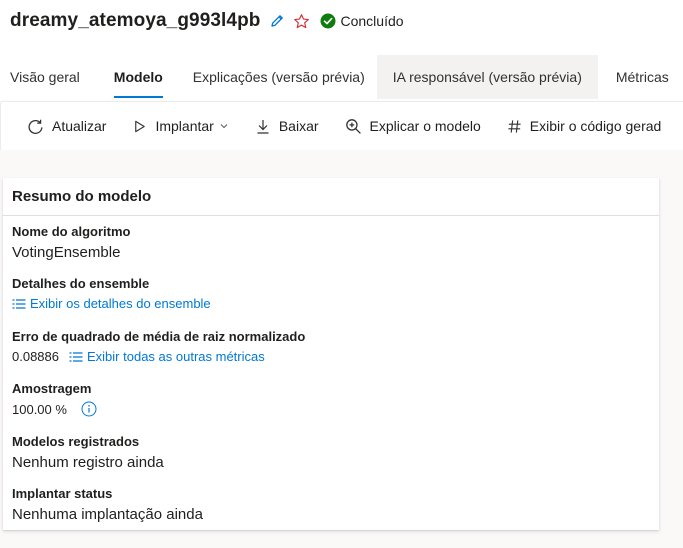 This screenshot has height=548, width=683. I want to click on deploy-button: Implantar, so click(180, 126).